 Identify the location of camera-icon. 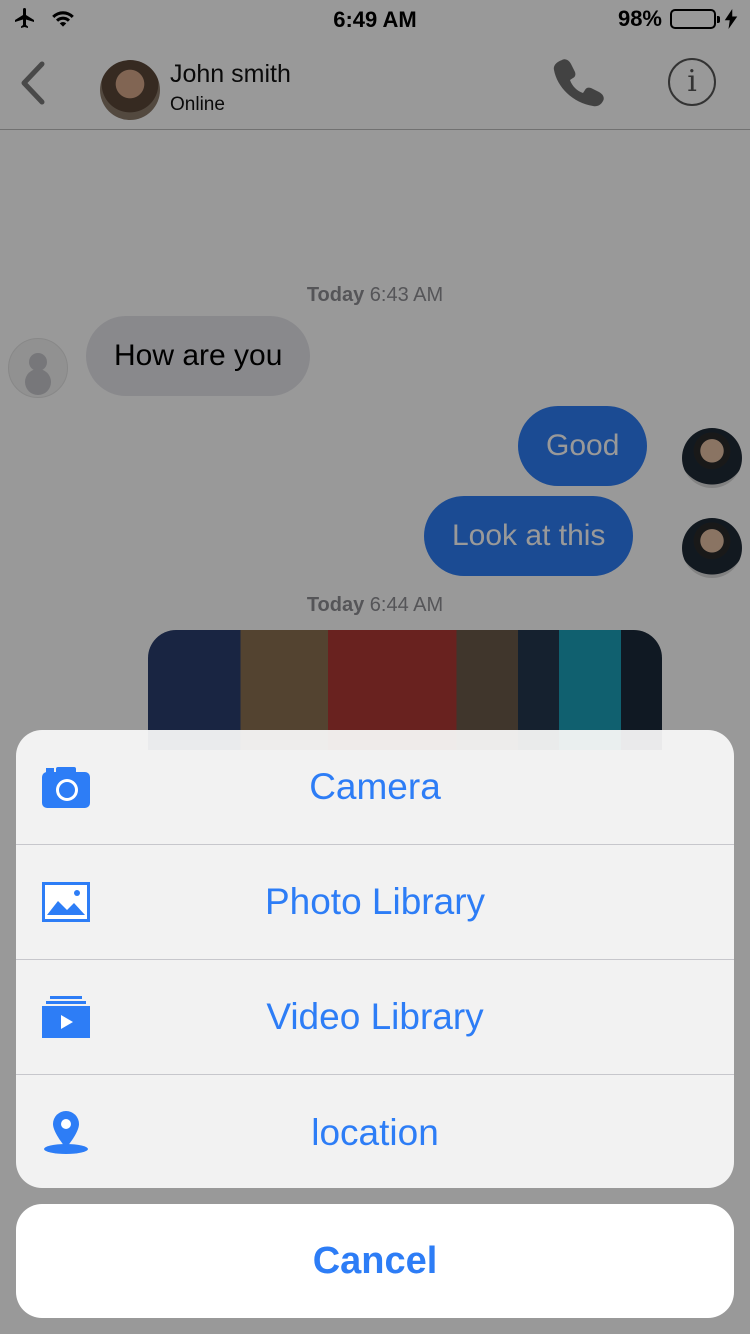
(66, 787).